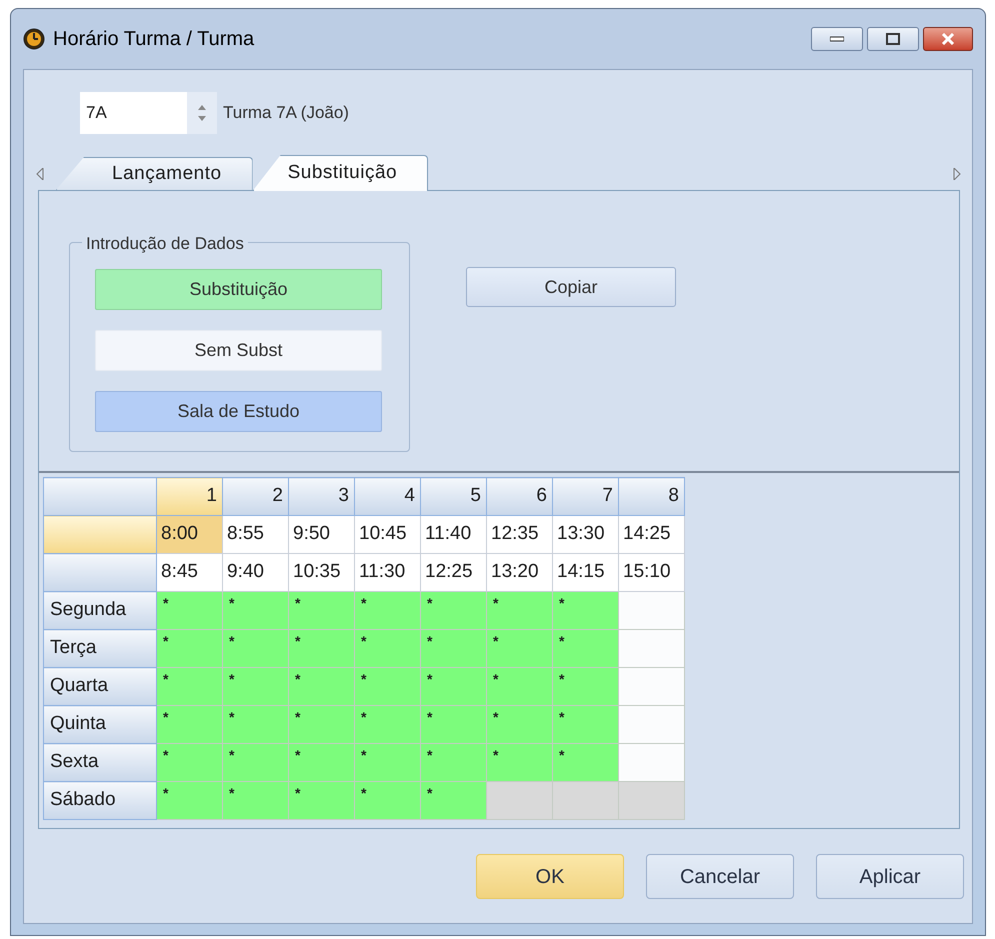 The width and height of the screenshot is (995, 939). Describe the element at coordinates (387, 497) in the screenshot. I see `column-header: 4` at that location.